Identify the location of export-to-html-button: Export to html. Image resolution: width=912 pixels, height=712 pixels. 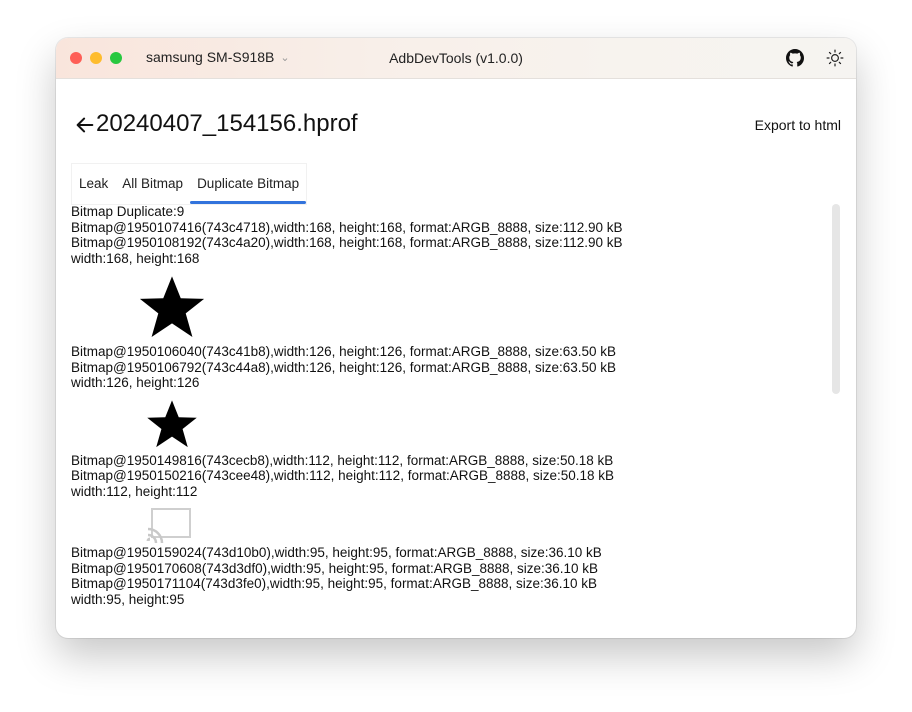
(798, 125).